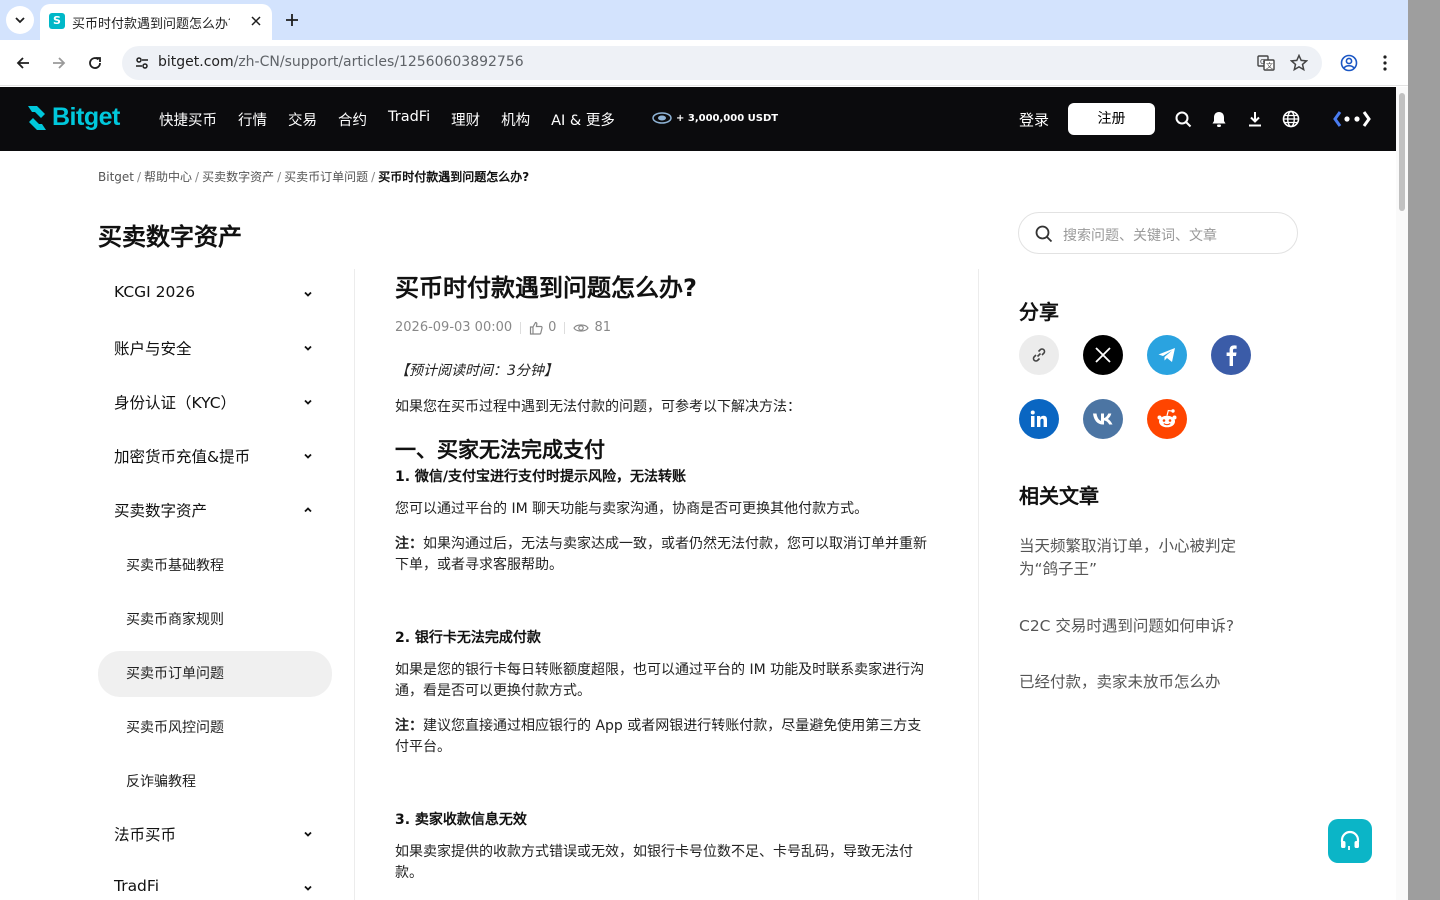 The height and width of the screenshot is (900, 1440). Describe the element at coordinates (704, 20) in the screenshot. I see `tab-strip: S 买币时付款遇到问题怎么办？` at that location.